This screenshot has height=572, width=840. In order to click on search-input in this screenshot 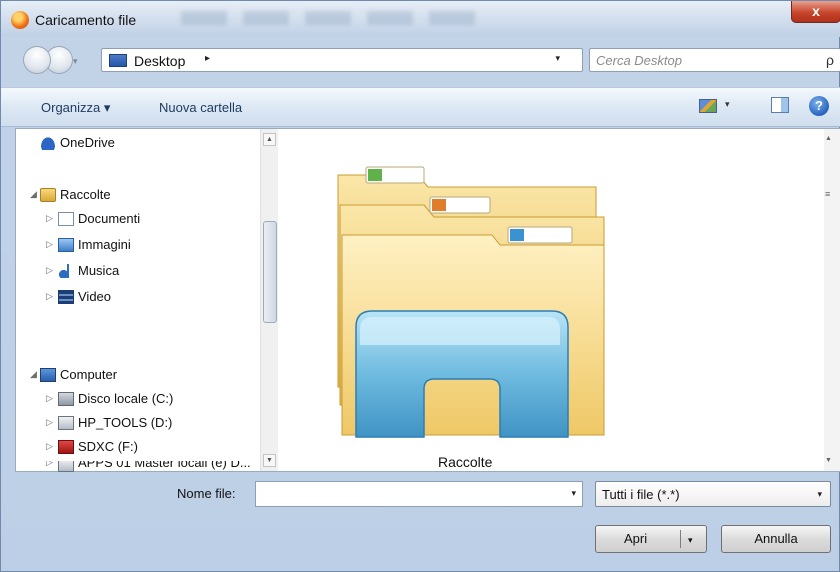, I will do `click(706, 60)`.